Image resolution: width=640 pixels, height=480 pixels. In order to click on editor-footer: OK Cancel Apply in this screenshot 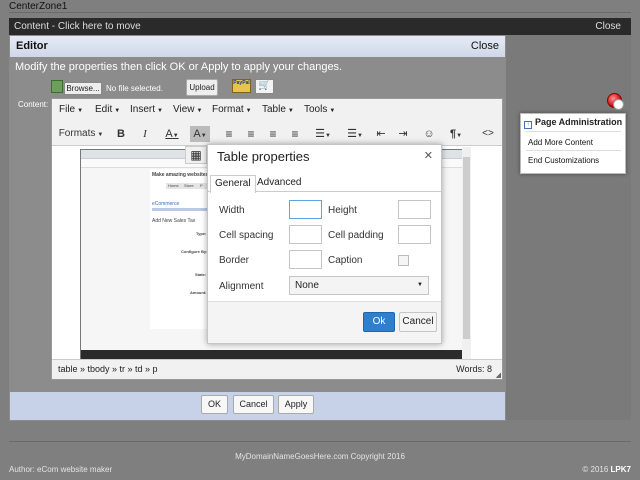, I will do `click(257, 406)`.